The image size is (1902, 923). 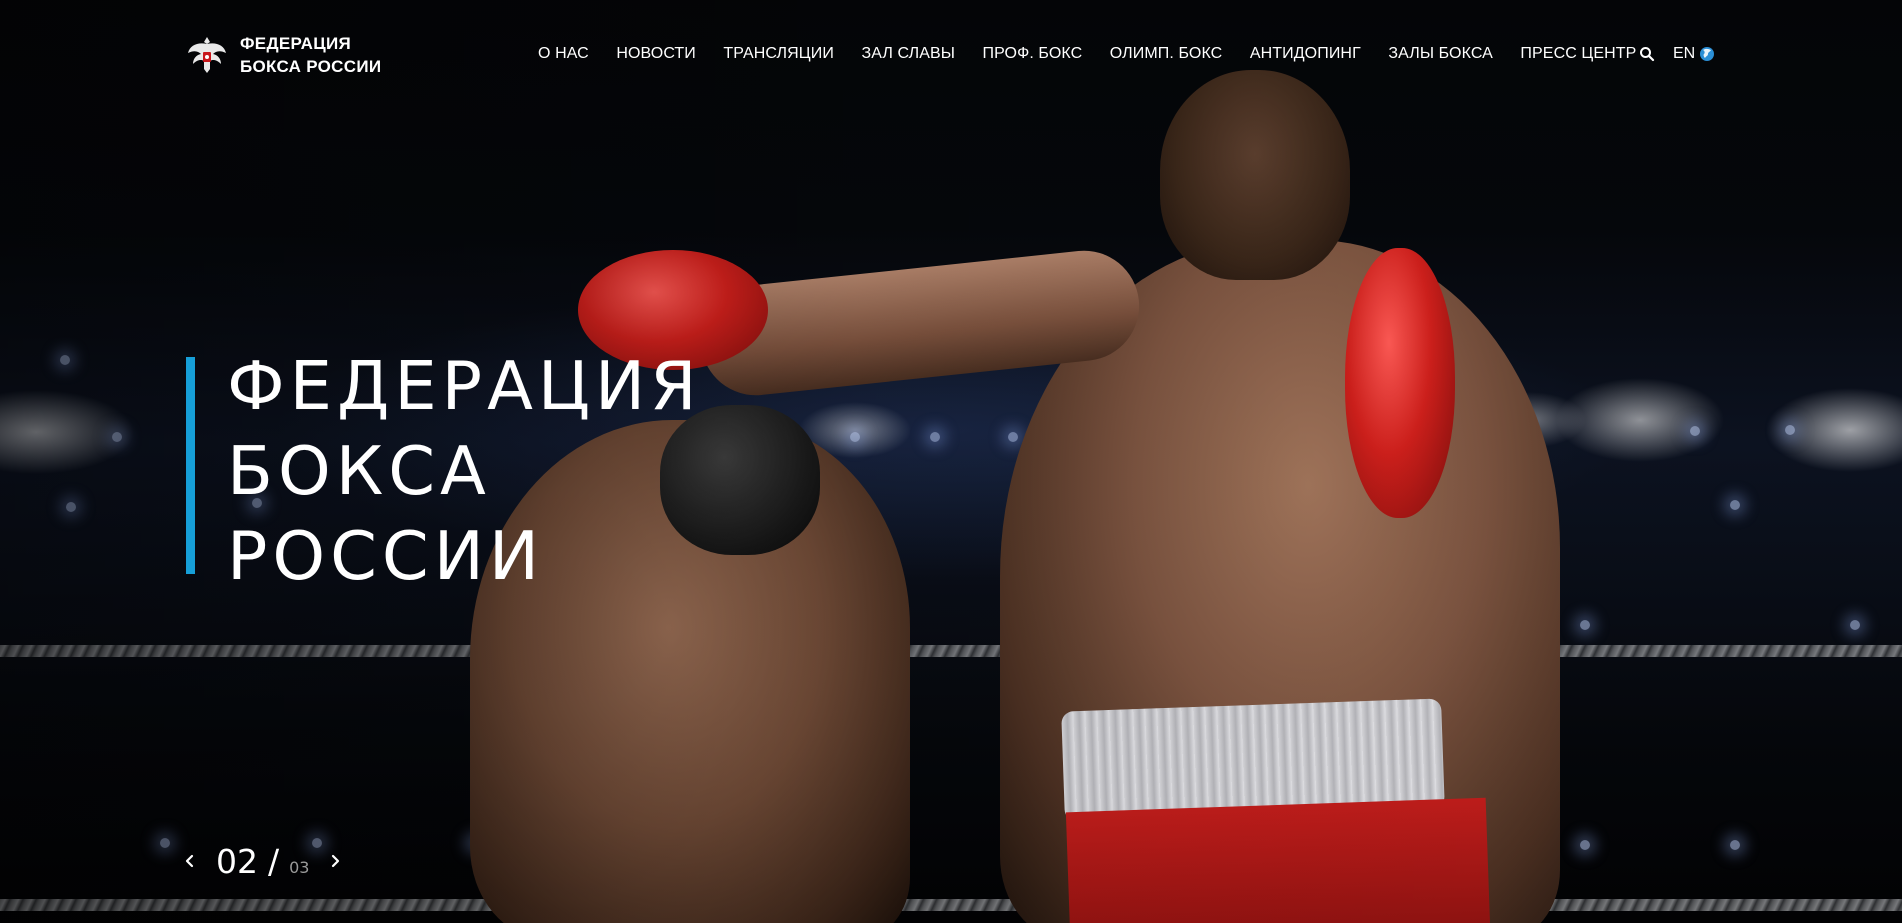 What do you see at coordinates (385, 556) in the screenshot?
I see `hero-title-line-3: РОССИИ` at bounding box center [385, 556].